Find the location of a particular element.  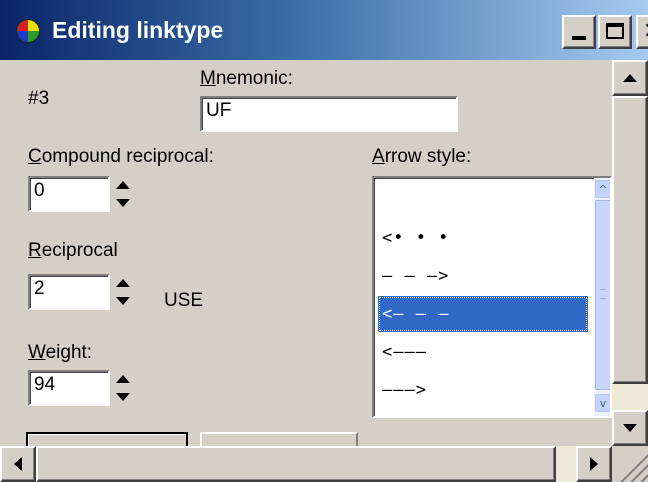

minimize-button is located at coordinates (579, 32).